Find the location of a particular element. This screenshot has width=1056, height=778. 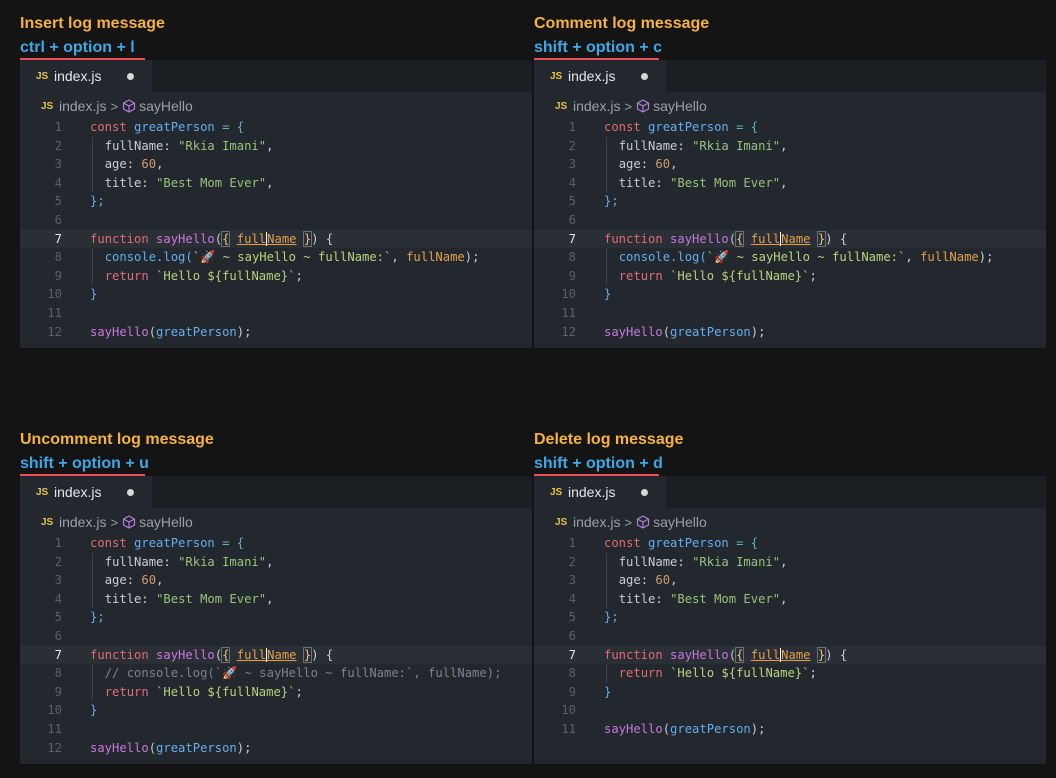

code-line: 11 sayHello(greatPerson); is located at coordinates (790, 729).